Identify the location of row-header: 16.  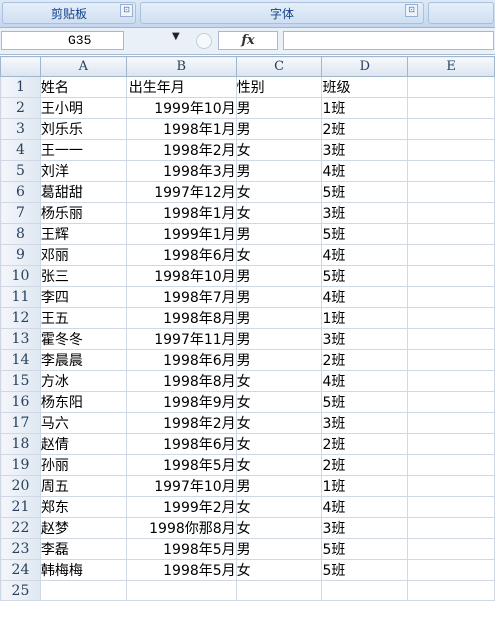
(20, 402).